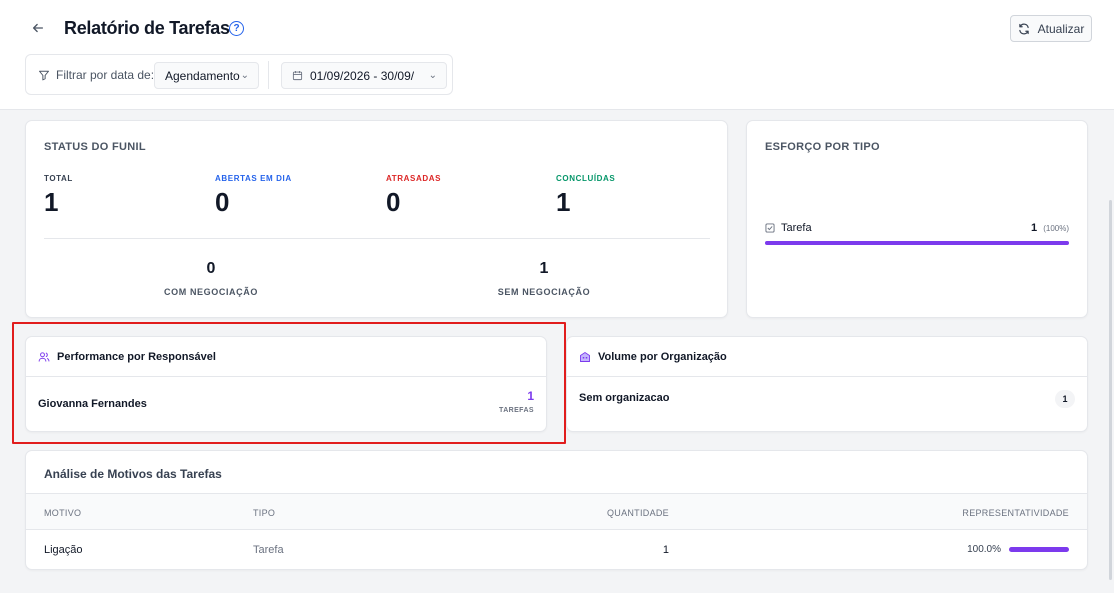 This screenshot has height=593, width=1114. I want to click on date-field-select: Agendamento ⌄, so click(206, 75).